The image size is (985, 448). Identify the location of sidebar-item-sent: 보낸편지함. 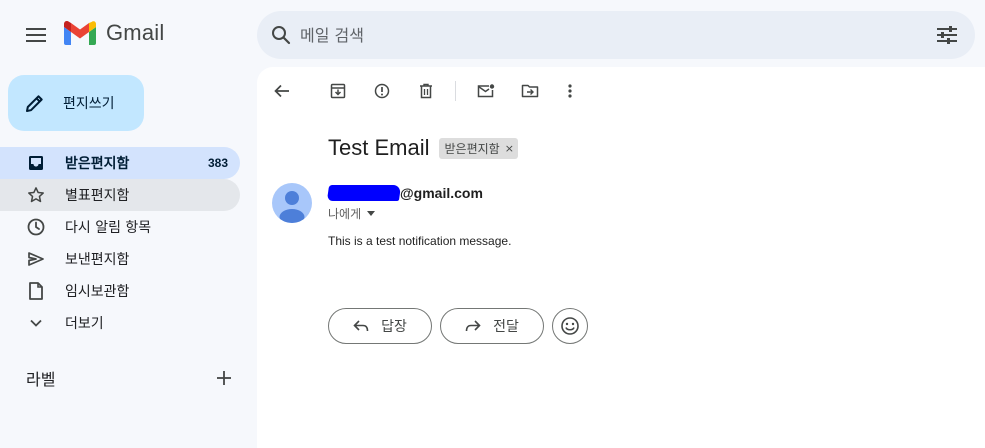
(120, 259).